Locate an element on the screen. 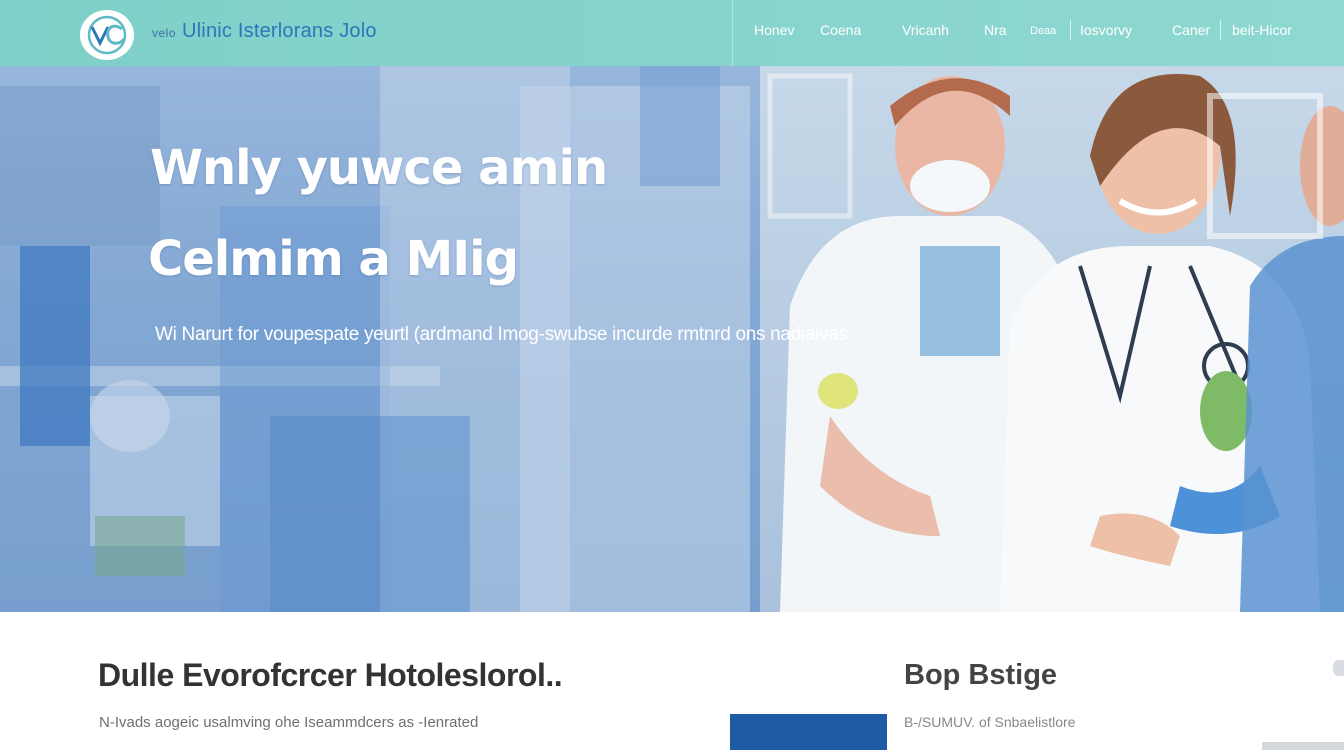  logo-icon is located at coordinates (107, 35).